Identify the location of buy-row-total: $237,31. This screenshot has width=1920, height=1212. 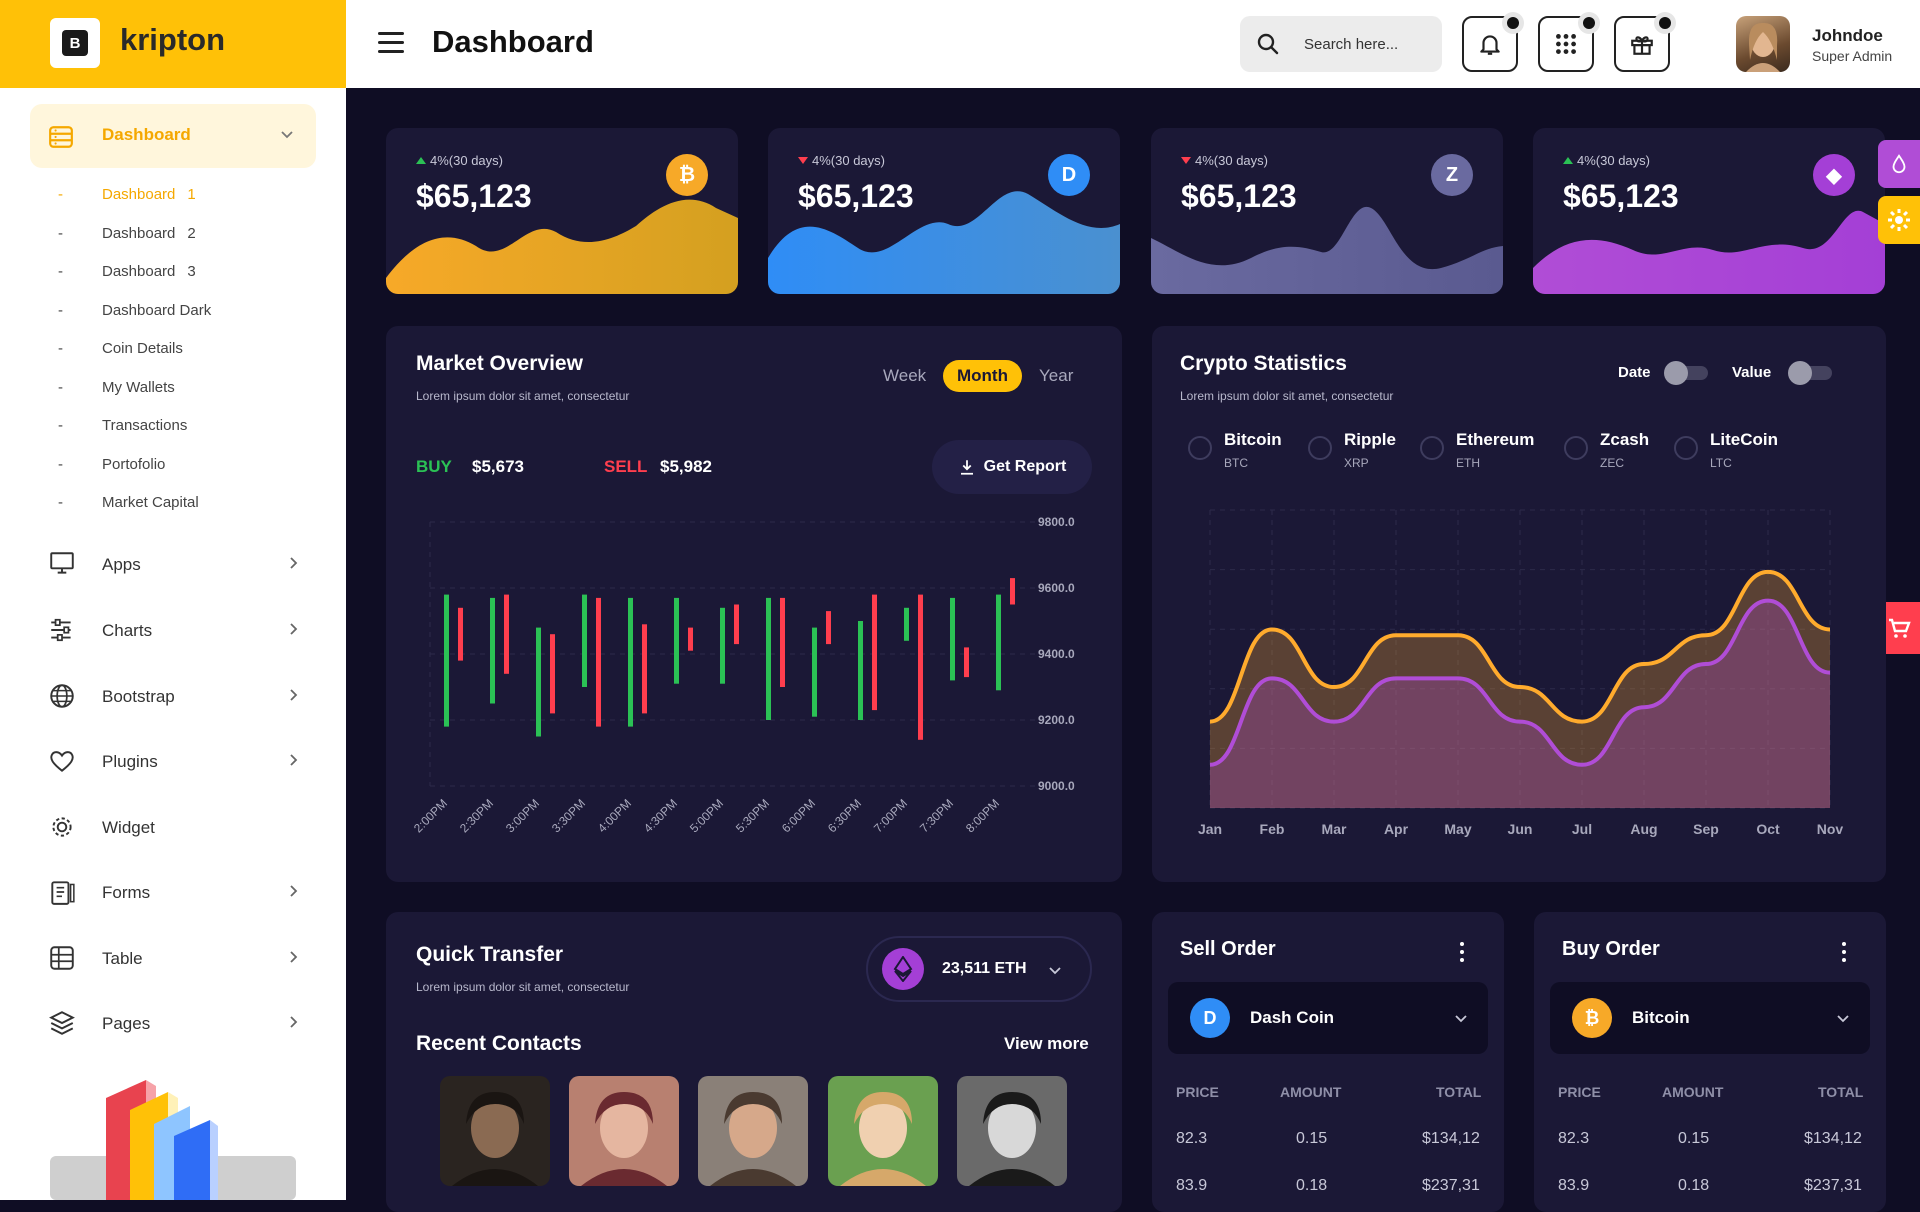
(1833, 1185).